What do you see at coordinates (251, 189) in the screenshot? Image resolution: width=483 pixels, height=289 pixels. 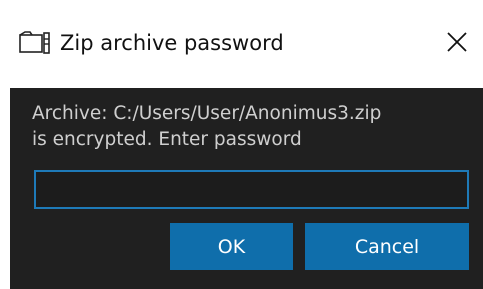 I see `password-input` at bounding box center [251, 189].